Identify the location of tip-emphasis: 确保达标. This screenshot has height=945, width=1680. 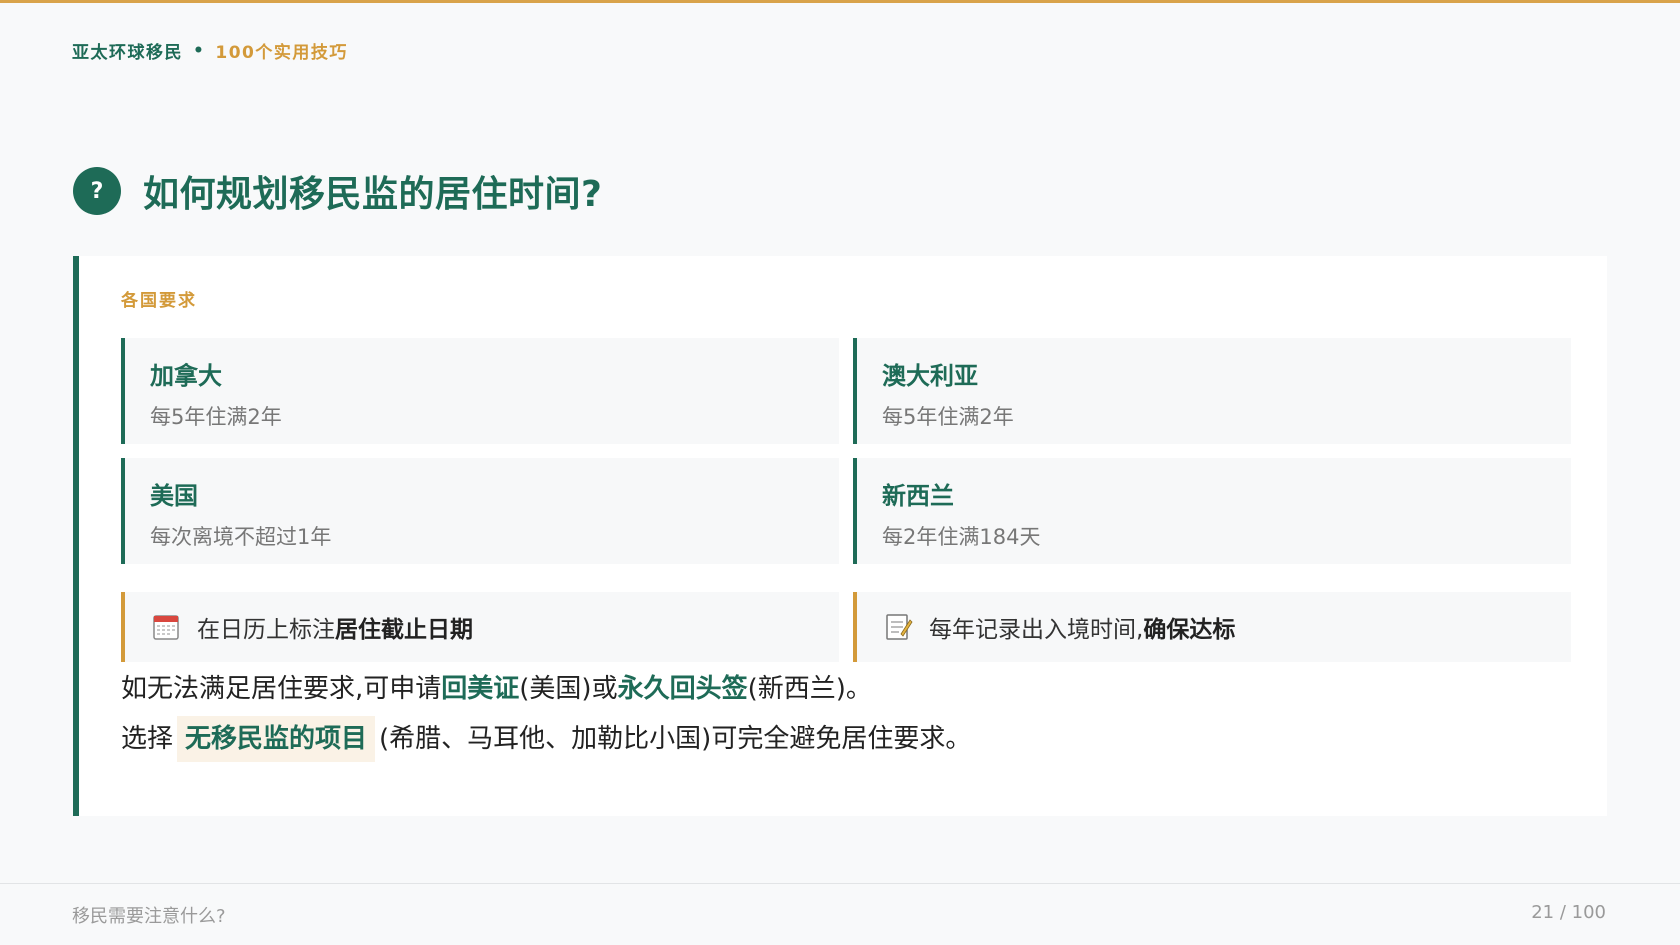
(1189, 630).